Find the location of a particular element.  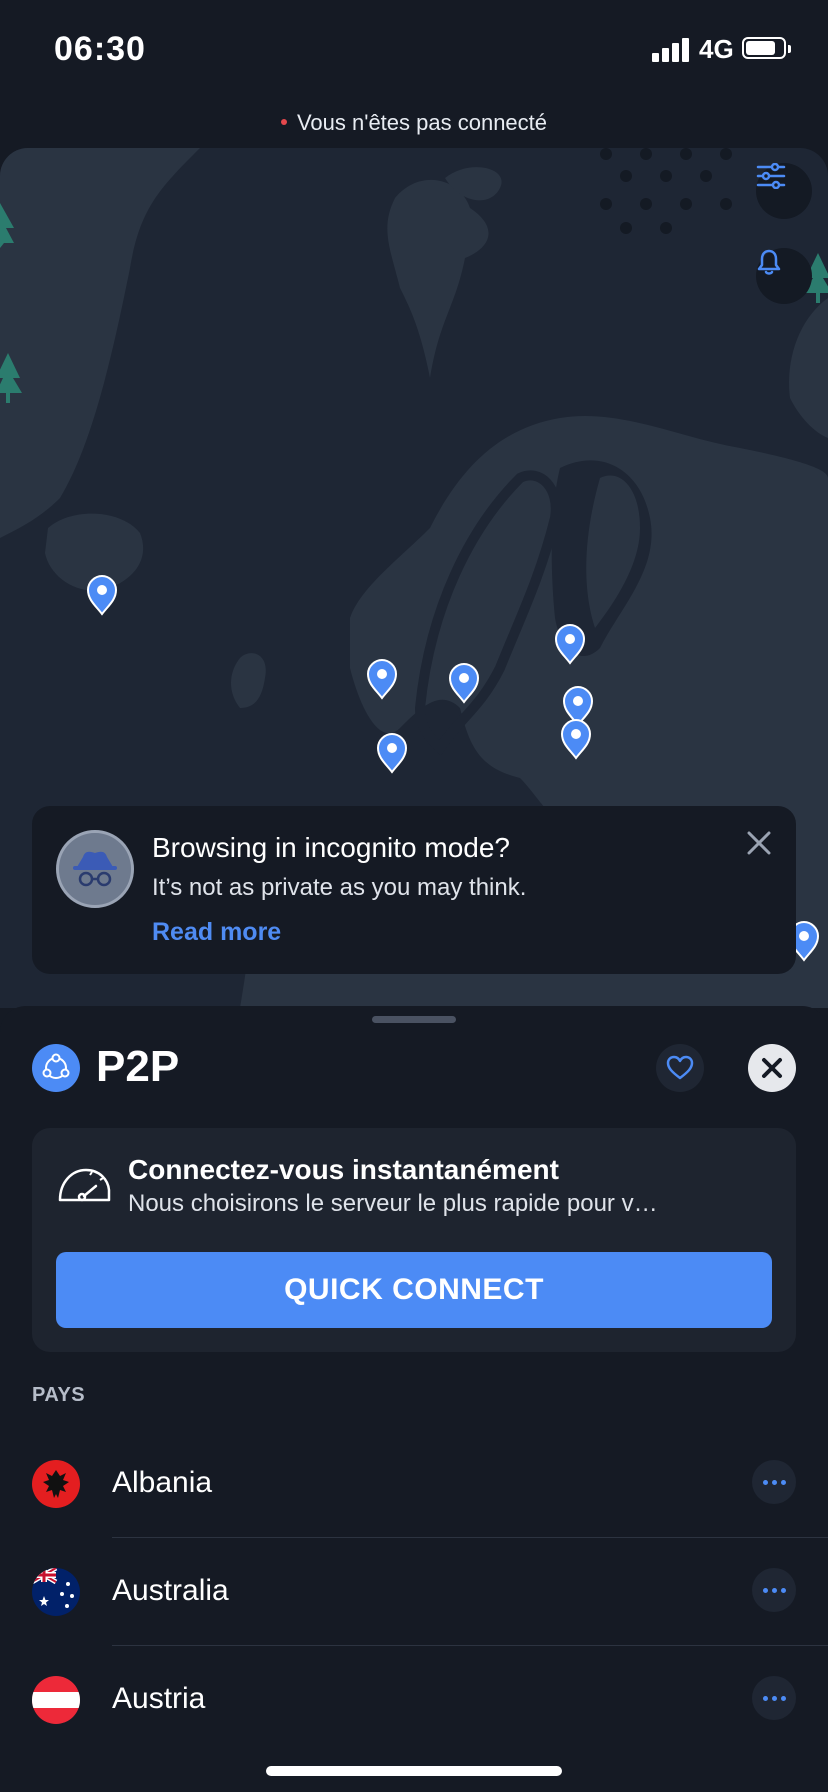

speedometer-icon is located at coordinates (84, 1185).